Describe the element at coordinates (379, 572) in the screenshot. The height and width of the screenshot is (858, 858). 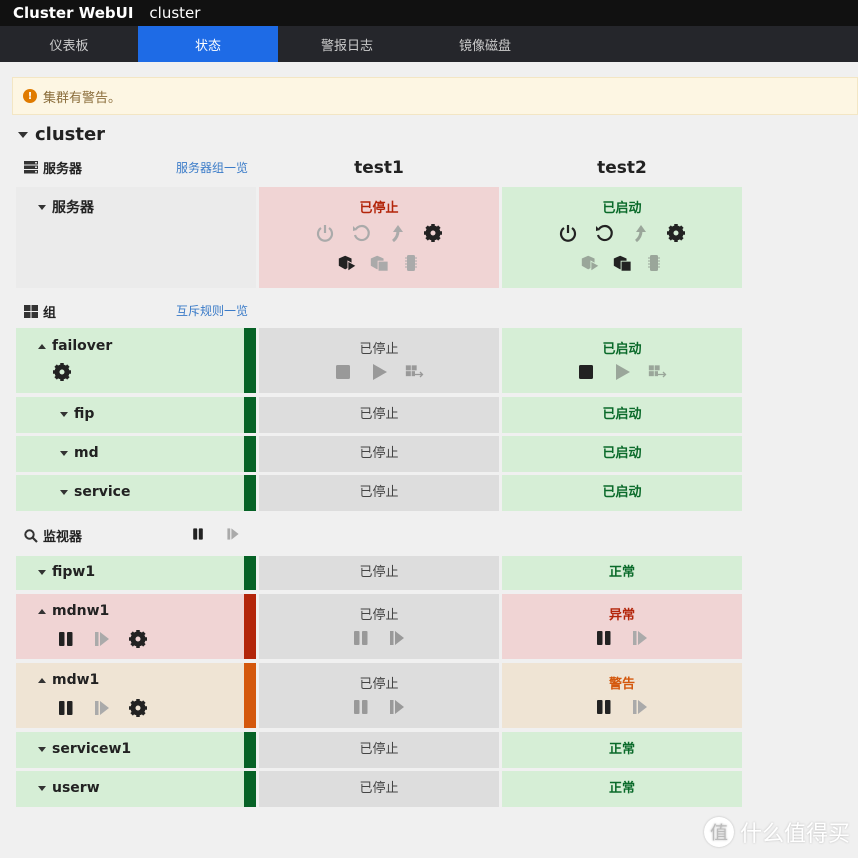
I see `monitor-status: 已停止` at that location.